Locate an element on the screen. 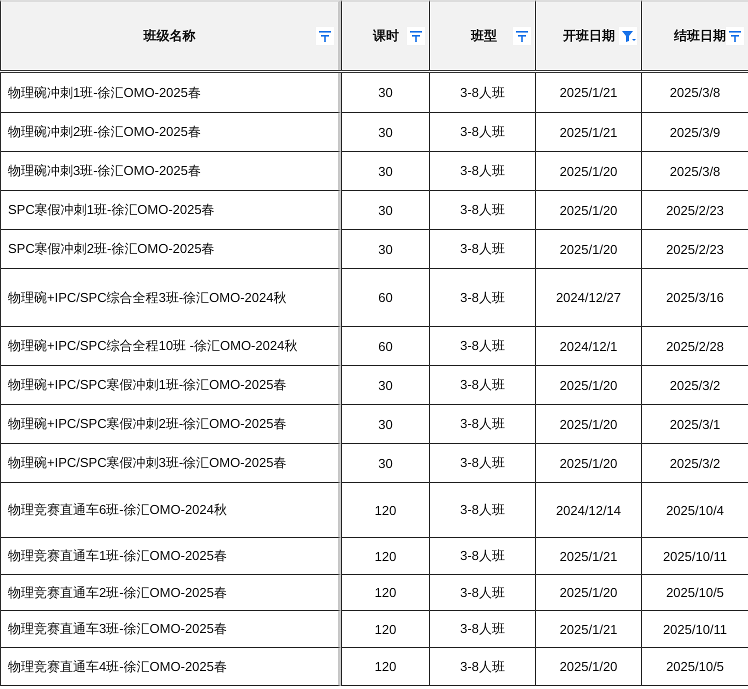 Image resolution: width=748 pixels, height=689 pixels. table-cell: 物理竞赛直通车6班-徐汇OMO-2024秋 is located at coordinates (170, 510).